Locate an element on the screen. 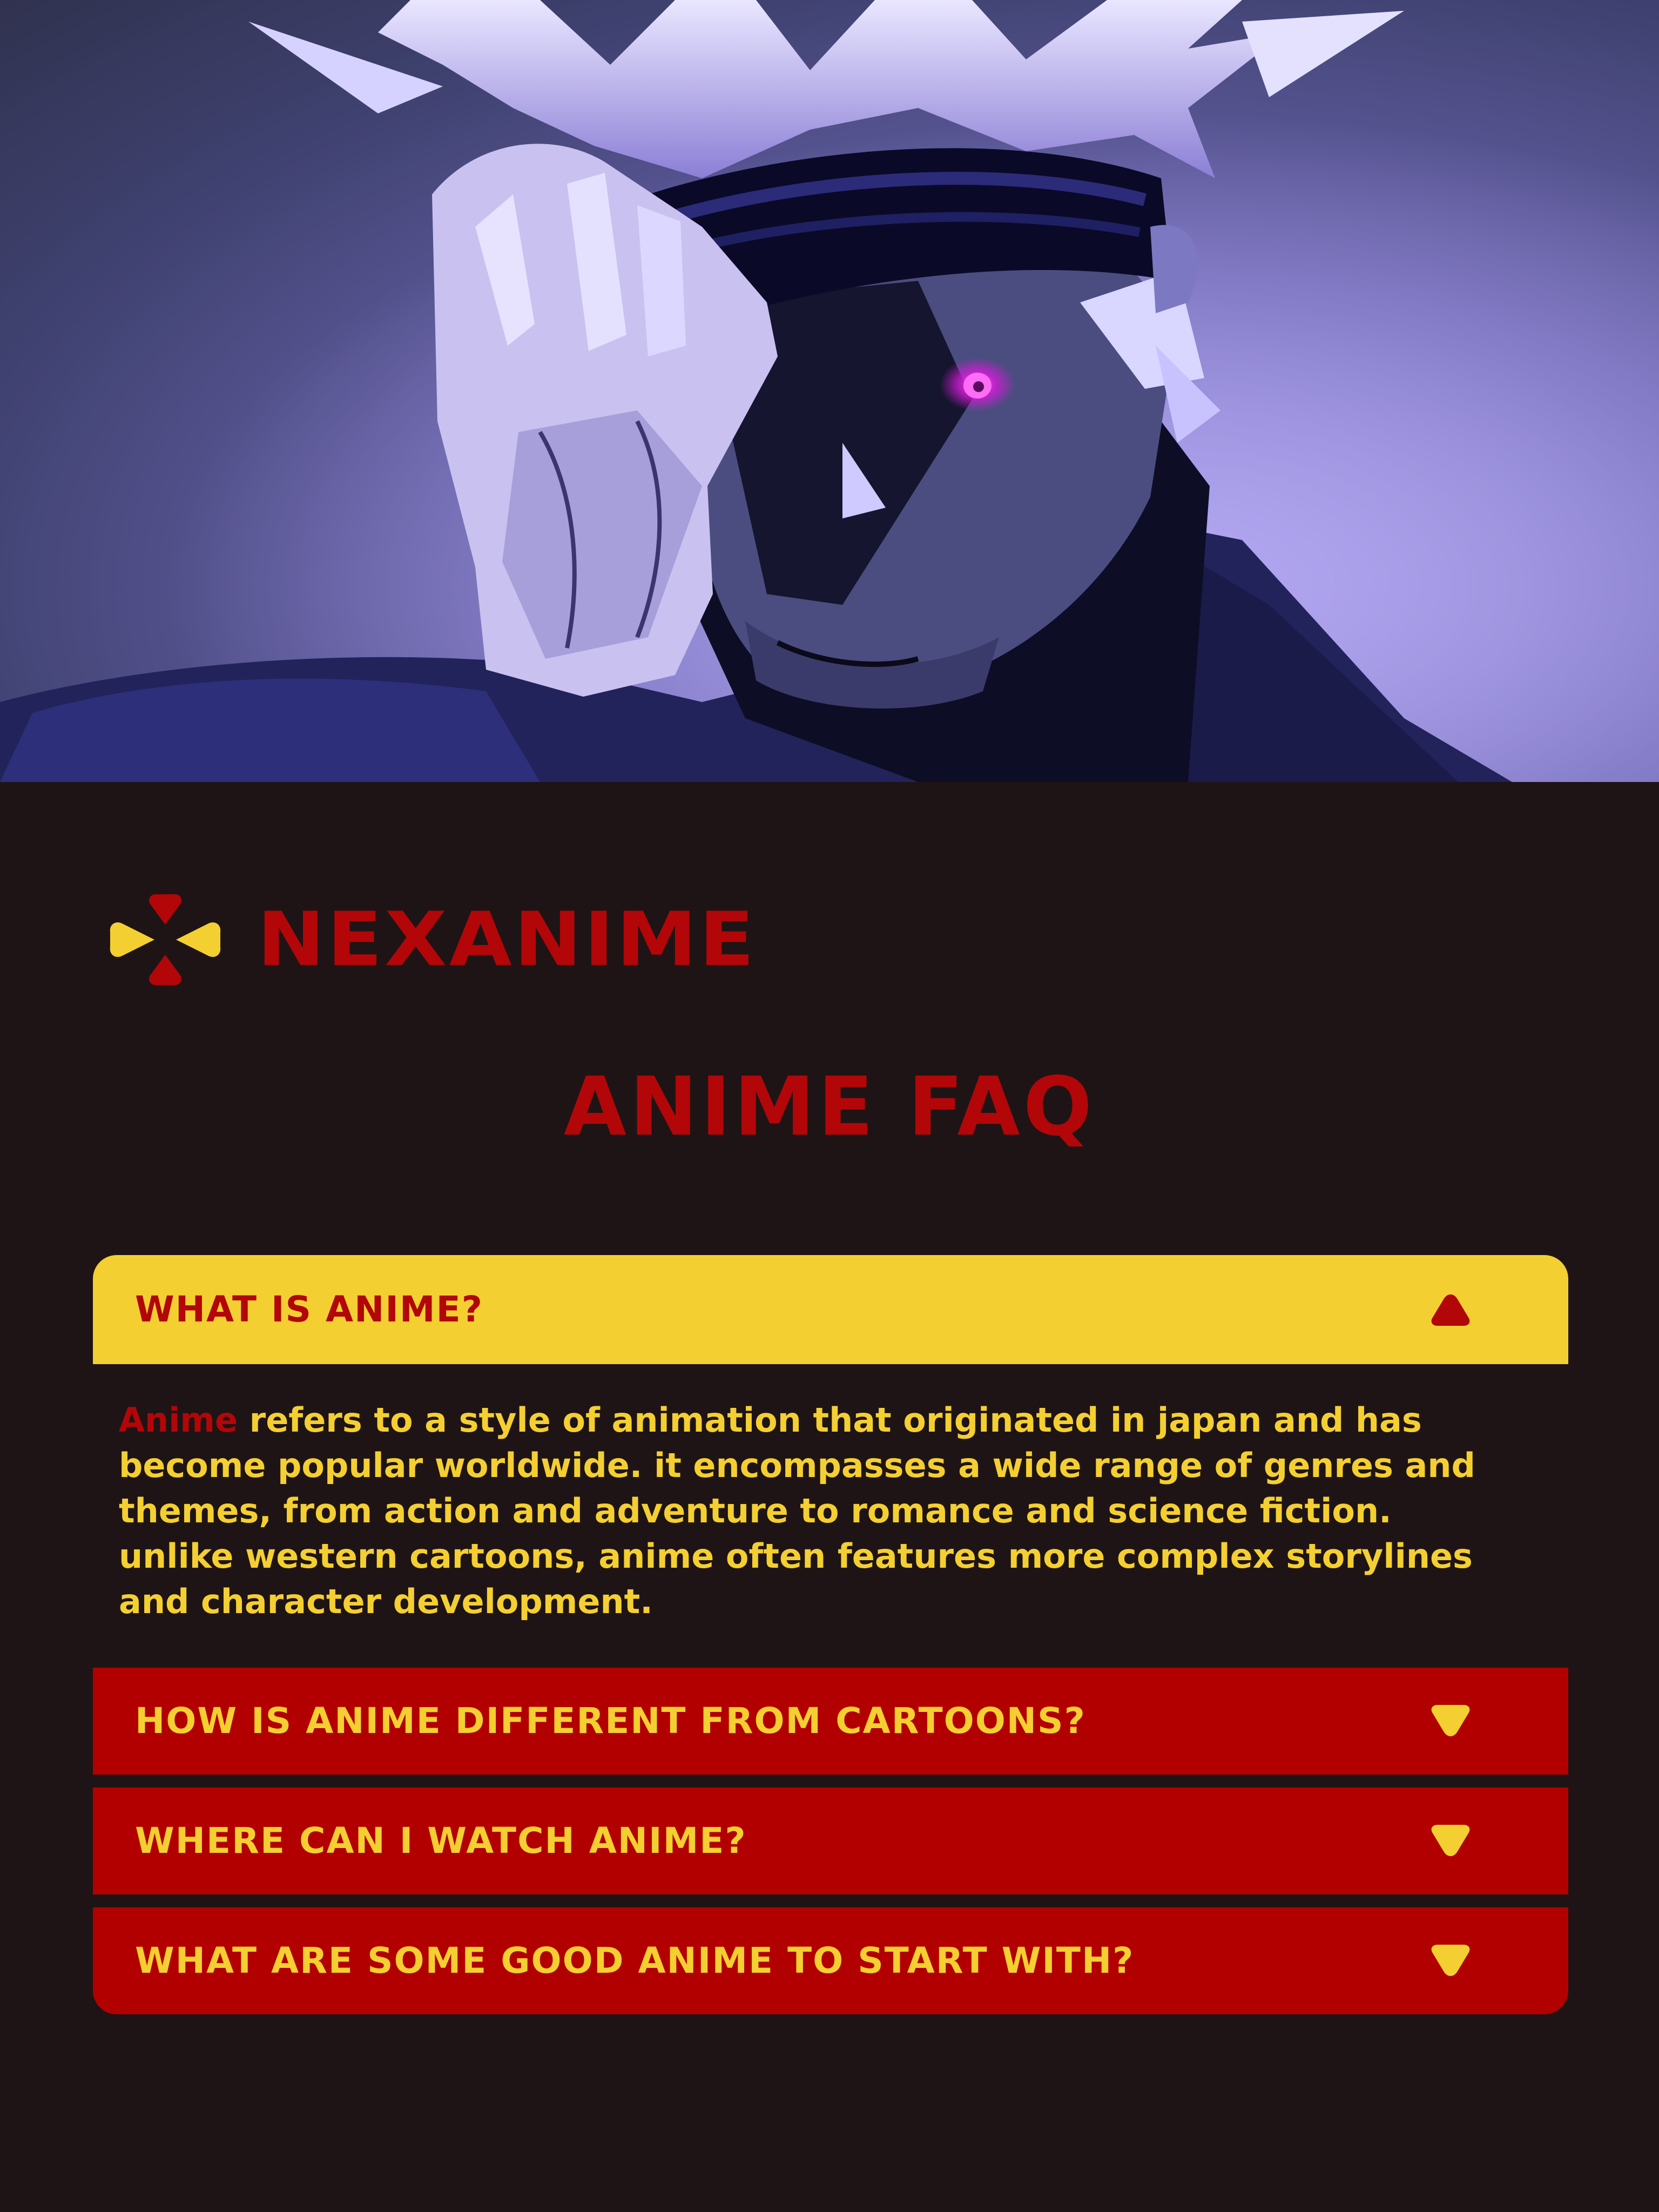 The width and height of the screenshot is (1659, 2212). faq-question: HOW IS ANIME DIFFERENT FROM CARTOONS? is located at coordinates (610, 1721).